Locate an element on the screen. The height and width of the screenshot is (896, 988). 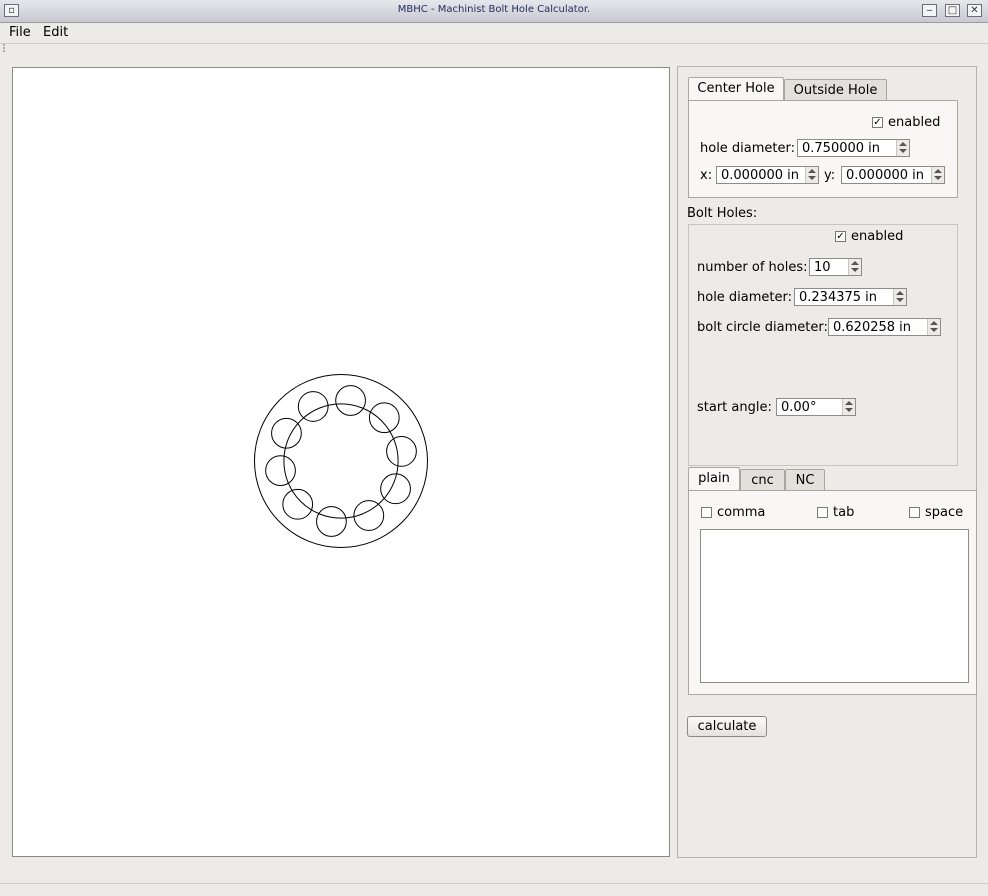
tab-cnc: cnc is located at coordinates (762, 480).